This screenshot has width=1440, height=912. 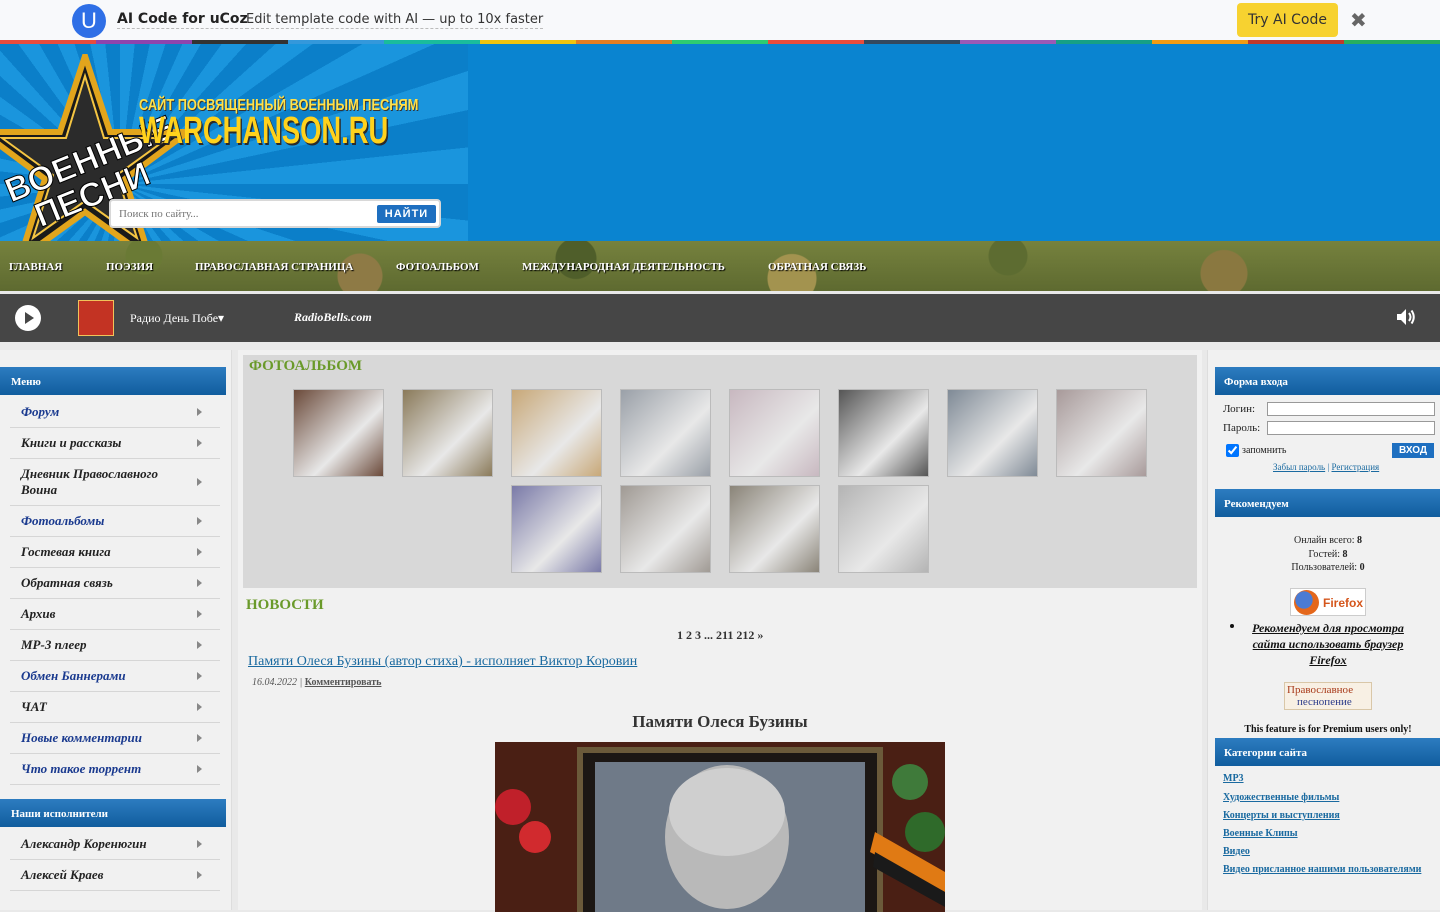 What do you see at coordinates (177, 318) in the screenshot?
I see `radio-station-select: Радио День Побе▾` at bounding box center [177, 318].